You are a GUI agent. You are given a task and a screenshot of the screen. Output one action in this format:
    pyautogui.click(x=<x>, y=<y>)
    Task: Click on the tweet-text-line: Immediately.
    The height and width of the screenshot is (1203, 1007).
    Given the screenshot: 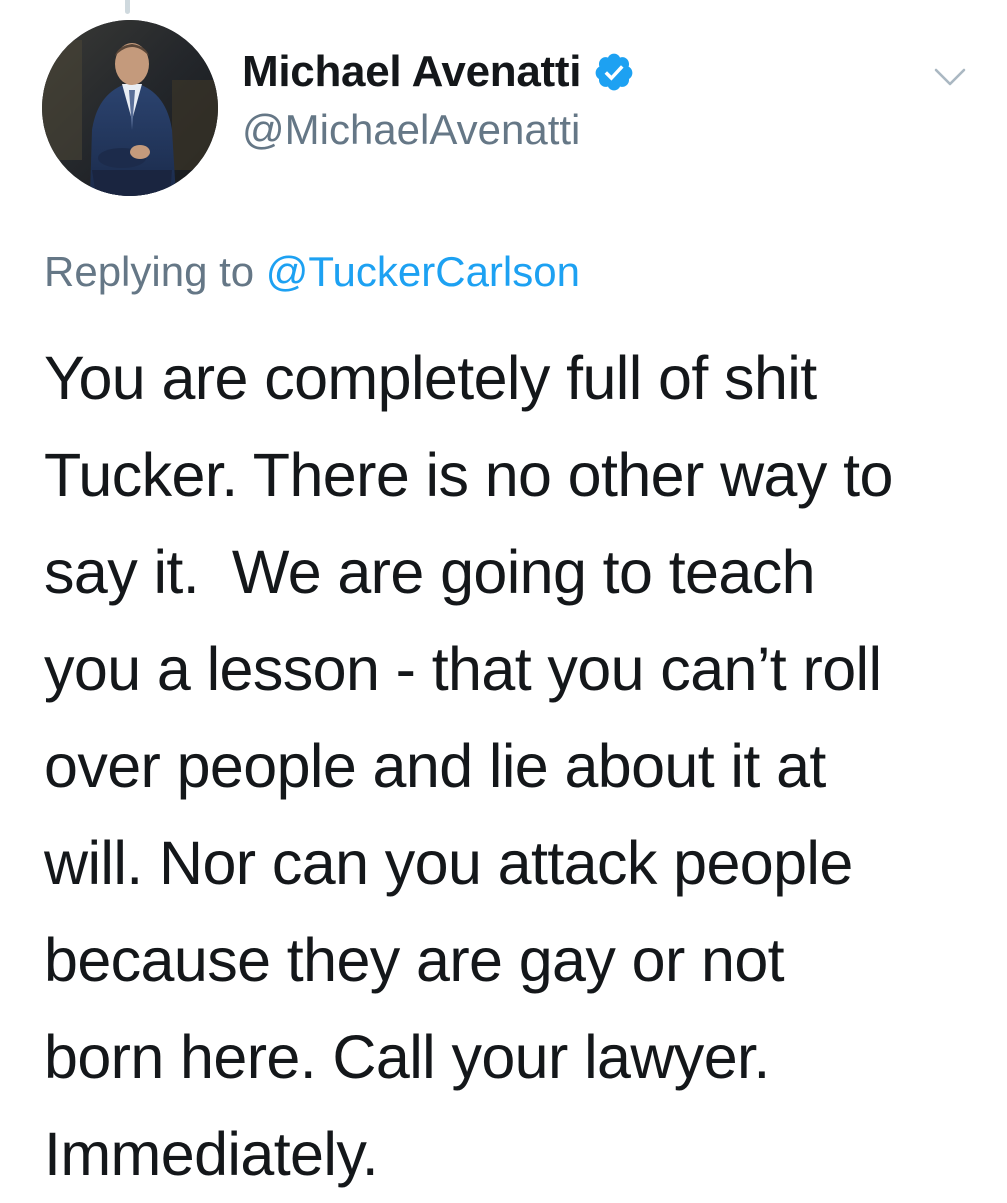 What is the action you would take?
    pyautogui.click(x=211, y=1154)
    